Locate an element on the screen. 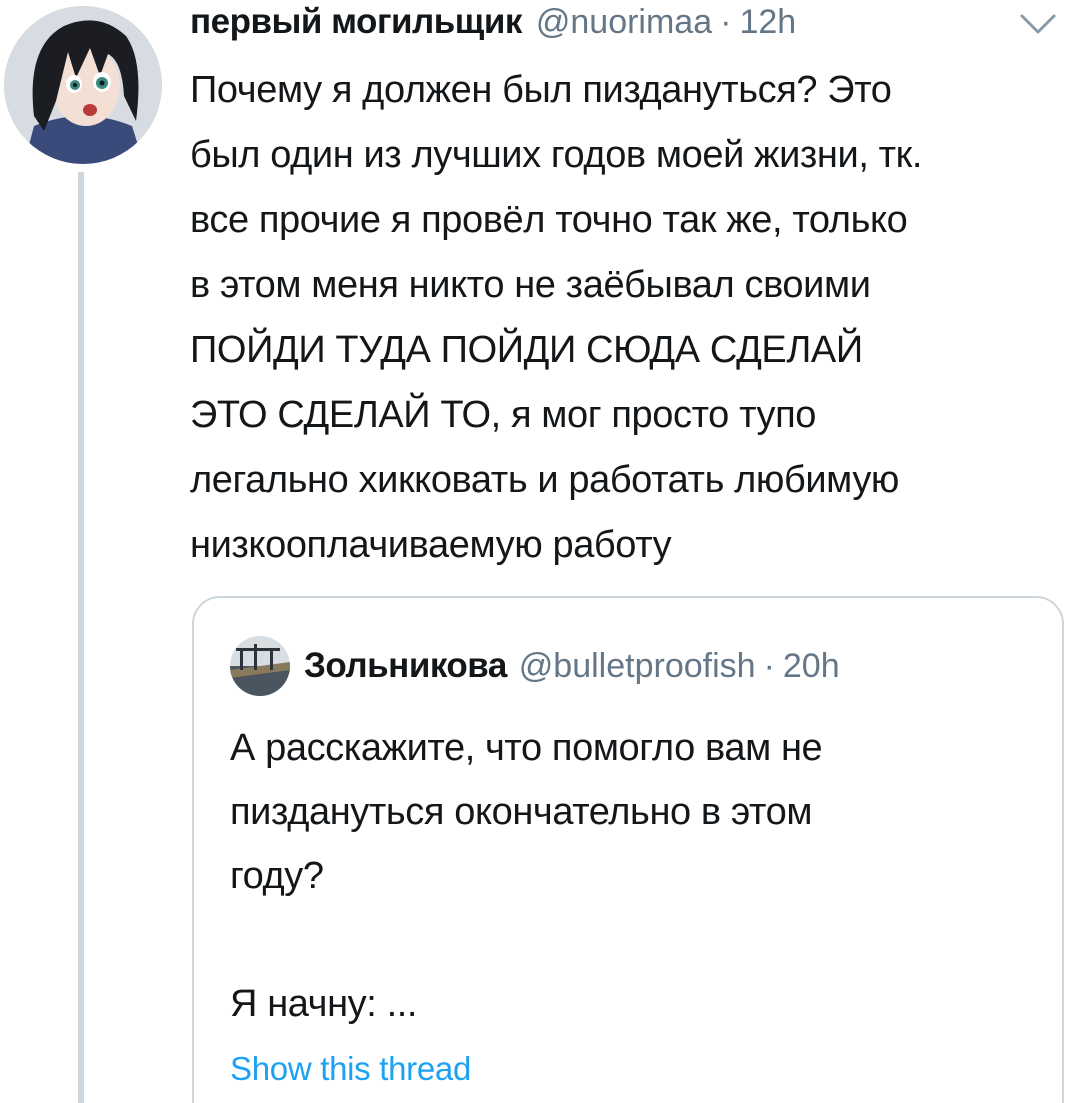  chevron-down-icon is located at coordinates (1038, 24).